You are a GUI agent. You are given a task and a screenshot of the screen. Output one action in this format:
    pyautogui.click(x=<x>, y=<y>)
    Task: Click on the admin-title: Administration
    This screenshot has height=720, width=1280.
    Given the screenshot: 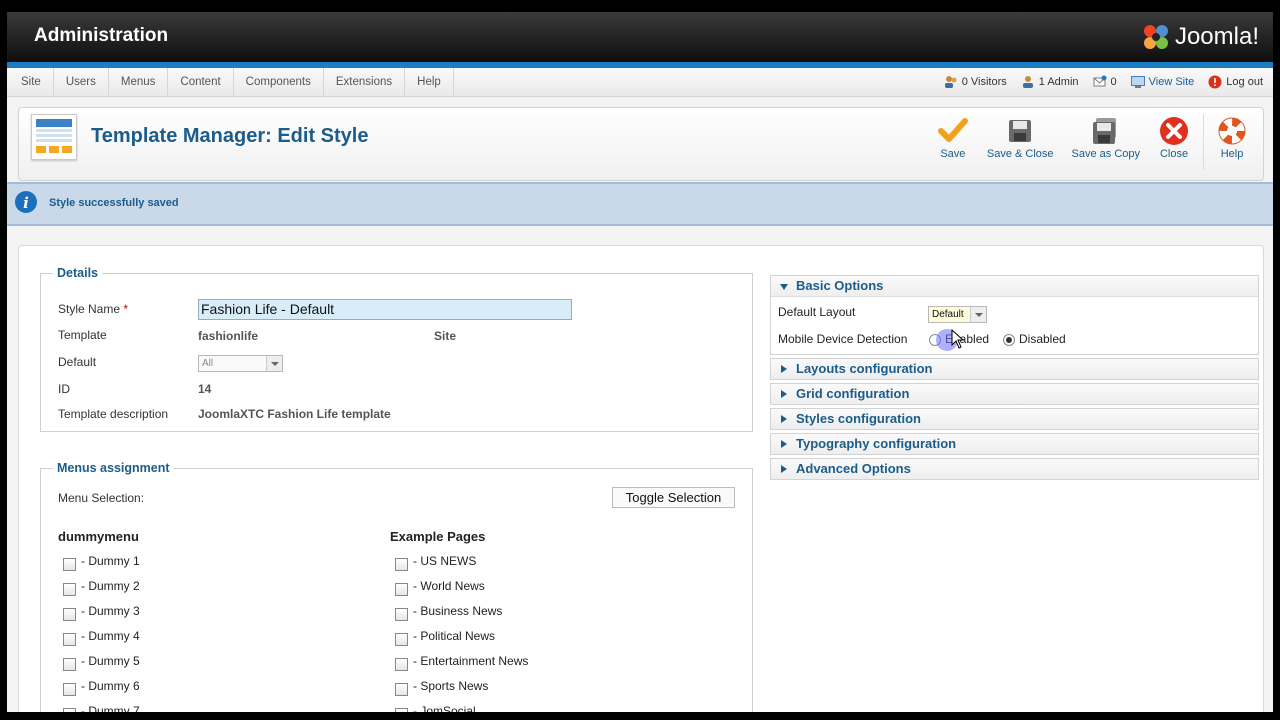 What is the action you would take?
    pyautogui.click(x=101, y=35)
    